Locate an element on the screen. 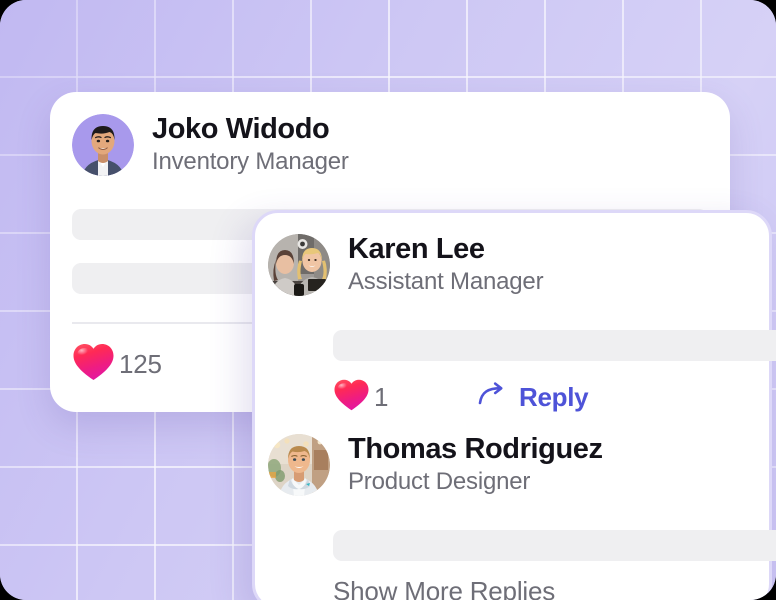 This screenshot has height=600, width=776. main-post-author-name: Joko Widodo is located at coordinates (241, 129).